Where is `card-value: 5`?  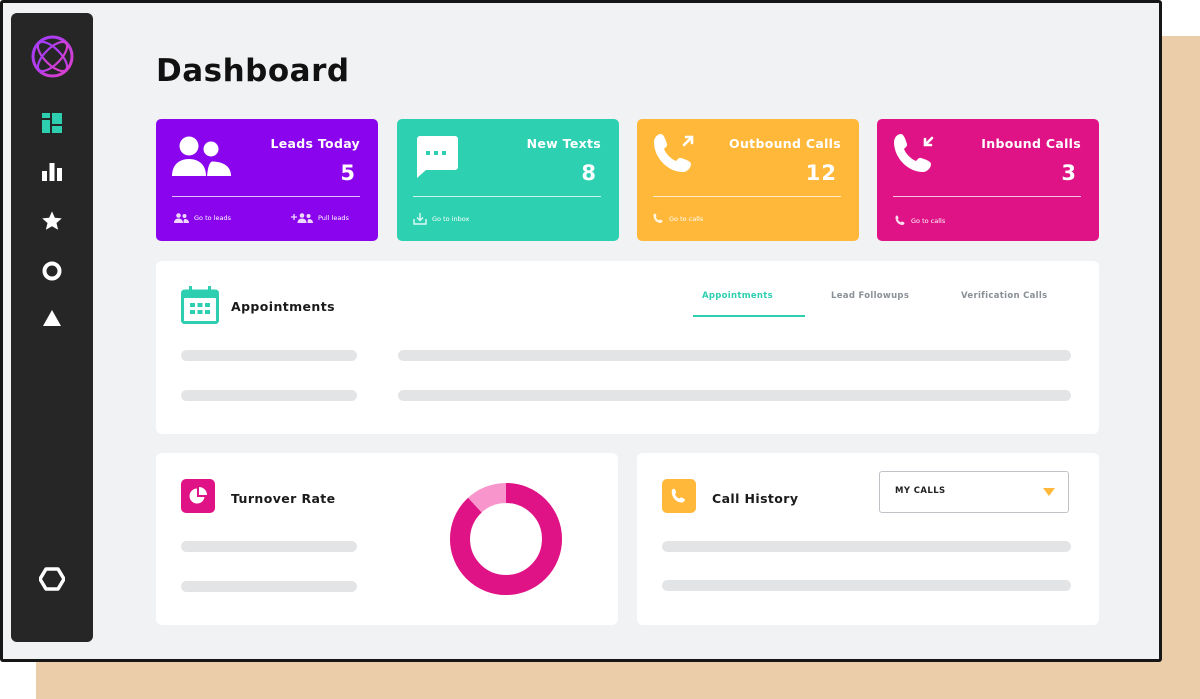
card-value: 5 is located at coordinates (348, 173).